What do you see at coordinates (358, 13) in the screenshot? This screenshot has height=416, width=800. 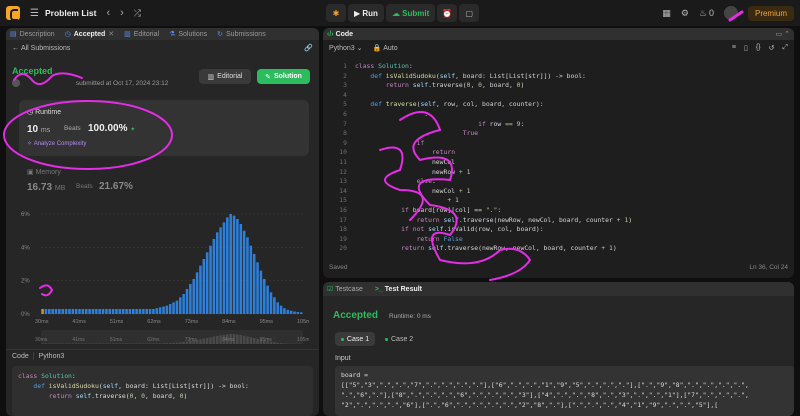 I see `play-icon: ▶` at bounding box center [358, 13].